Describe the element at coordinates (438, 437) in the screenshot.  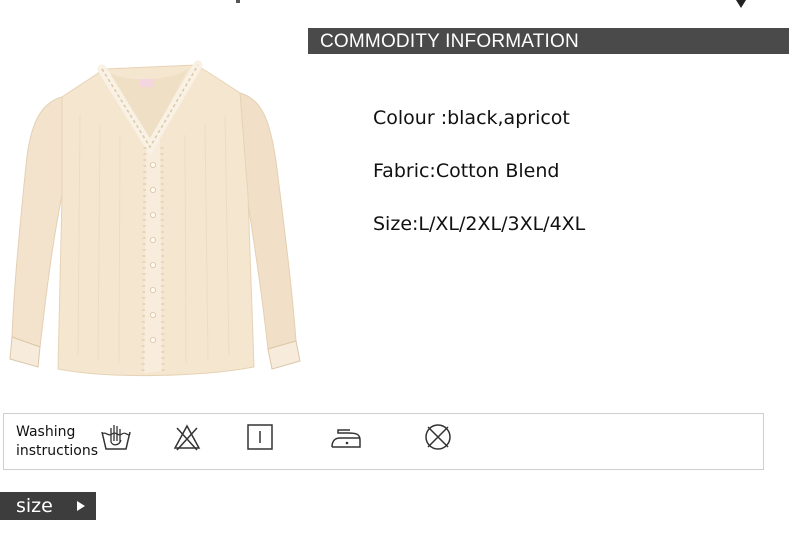
I see `do-not-dry-clean-icon` at that location.